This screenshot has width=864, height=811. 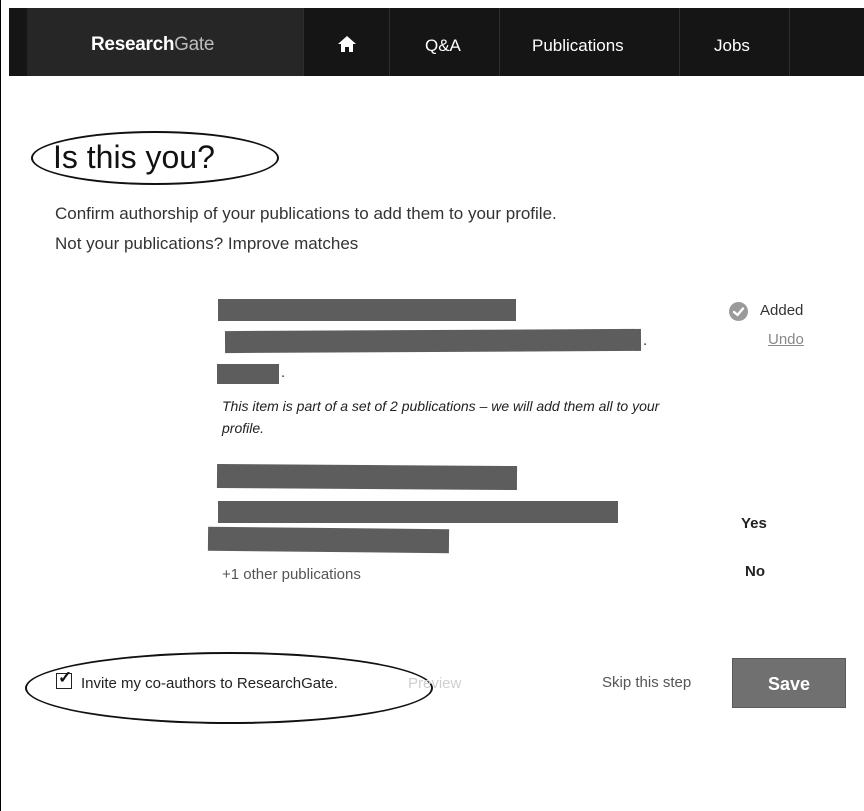 What do you see at coordinates (133, 44) in the screenshot?
I see `brand-primary: Research` at bounding box center [133, 44].